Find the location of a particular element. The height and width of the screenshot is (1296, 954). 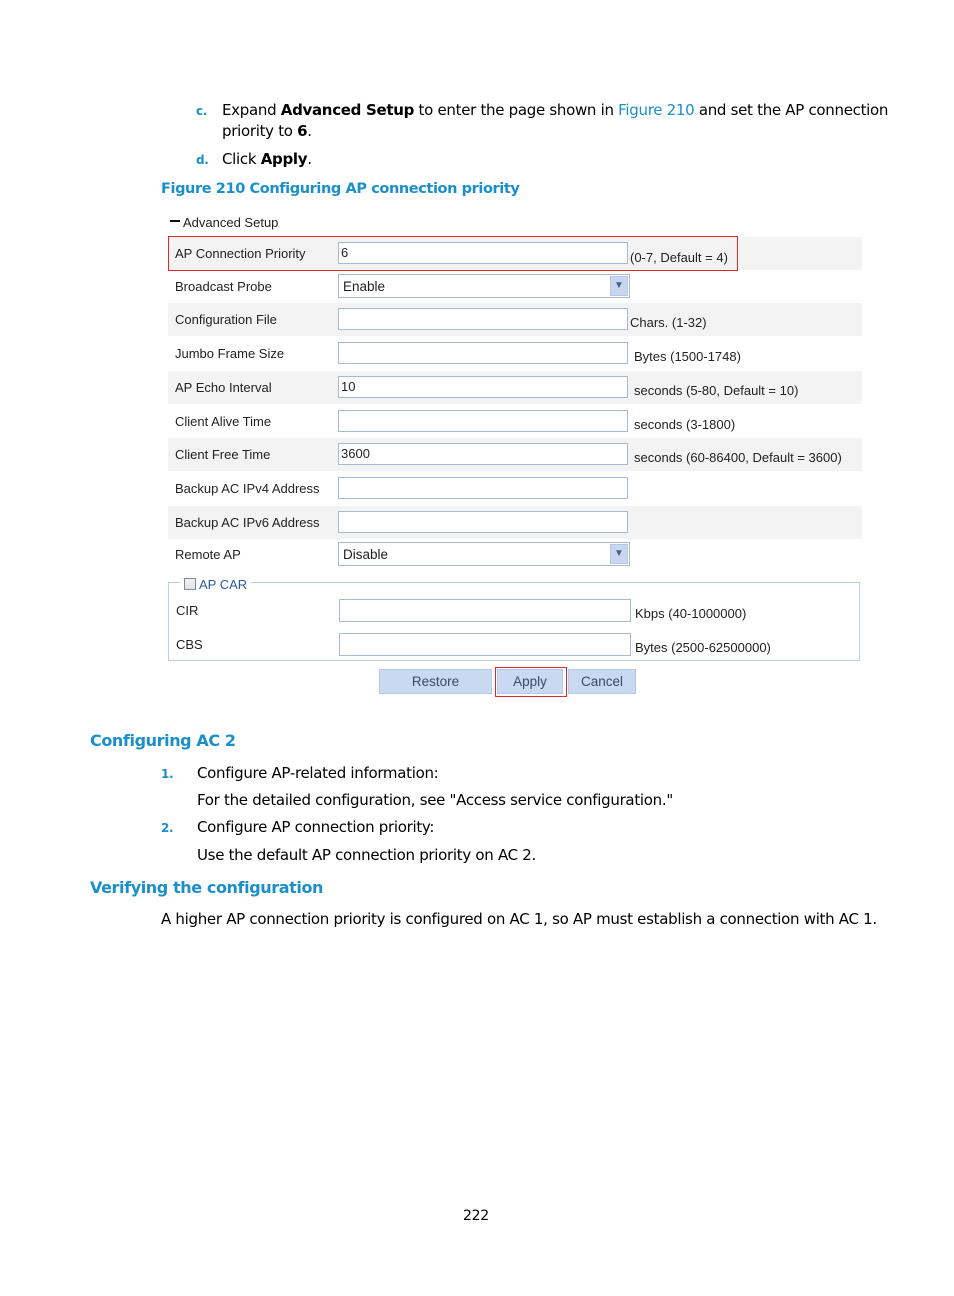

cir-hint: Kbps (40-1000000) is located at coordinates (691, 613).